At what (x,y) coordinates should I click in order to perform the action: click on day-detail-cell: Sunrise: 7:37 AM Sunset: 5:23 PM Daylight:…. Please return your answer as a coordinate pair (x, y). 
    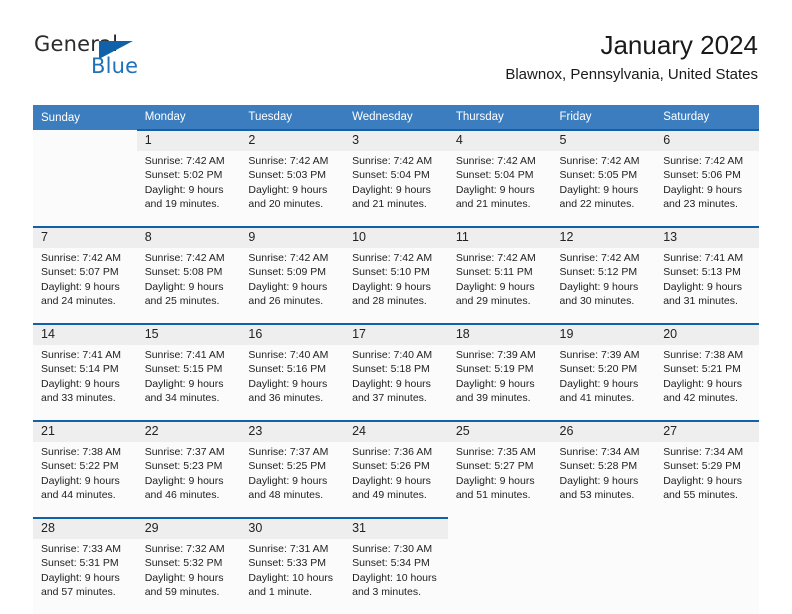
    Looking at the image, I should click on (188, 480).